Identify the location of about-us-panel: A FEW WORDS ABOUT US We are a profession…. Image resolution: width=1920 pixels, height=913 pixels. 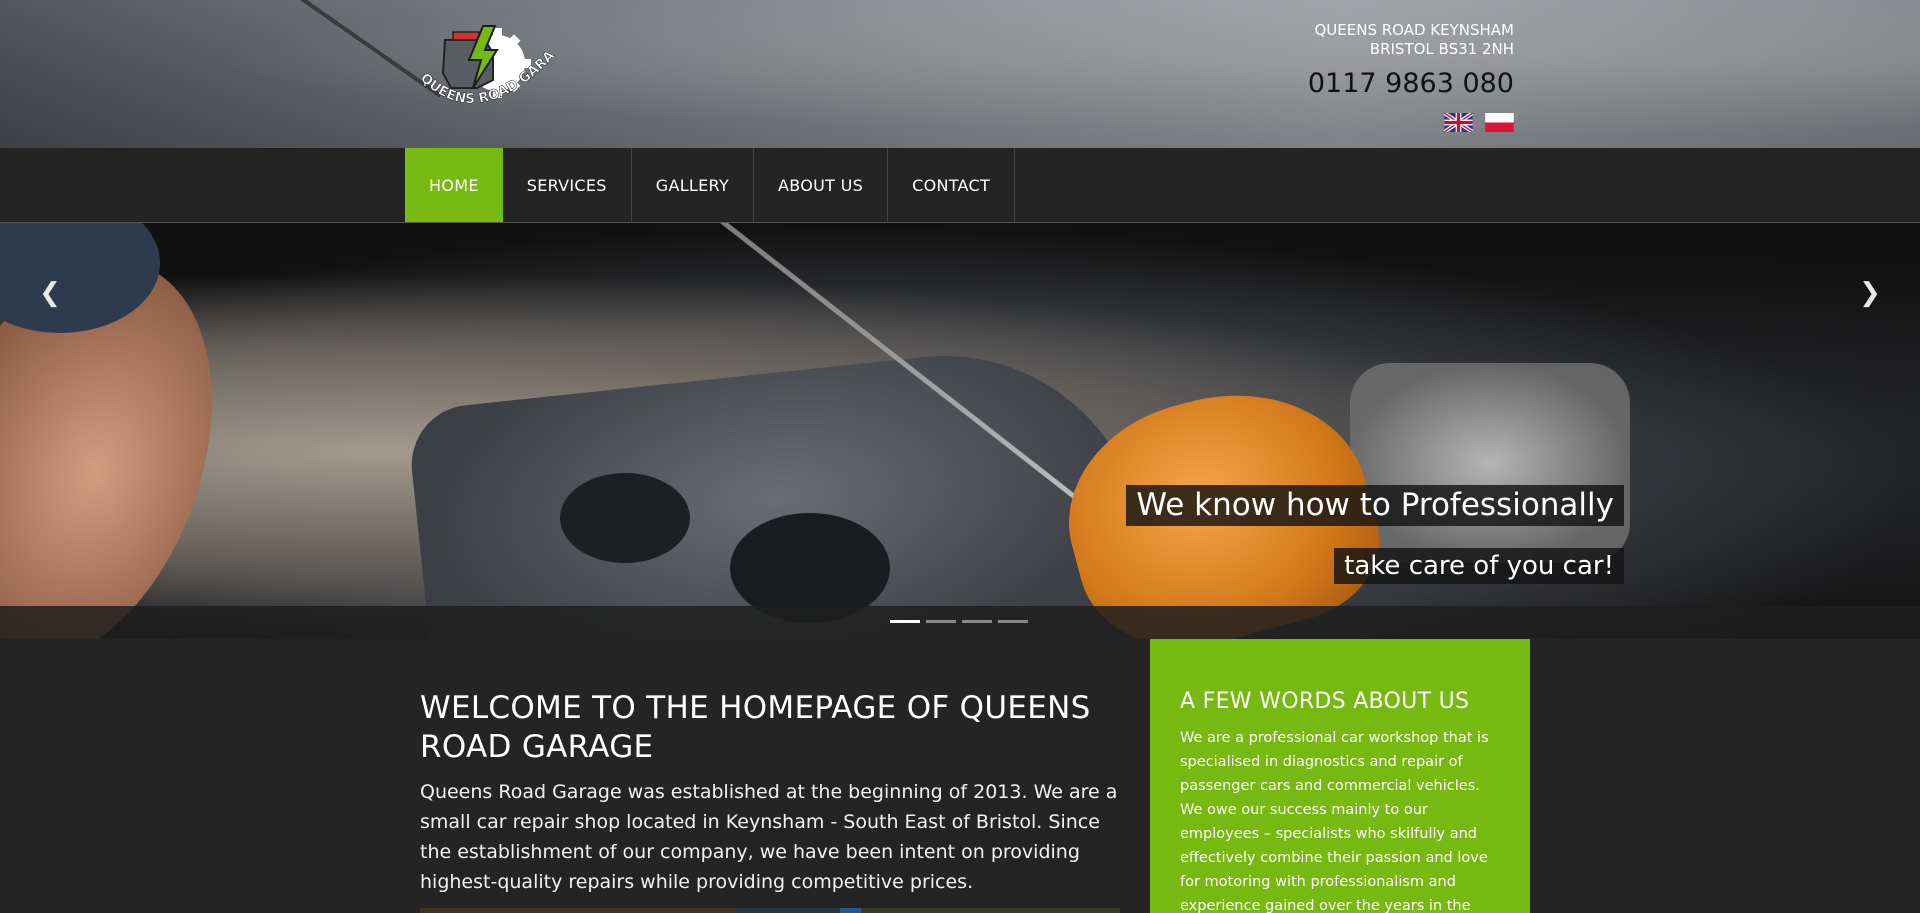
(1340, 776).